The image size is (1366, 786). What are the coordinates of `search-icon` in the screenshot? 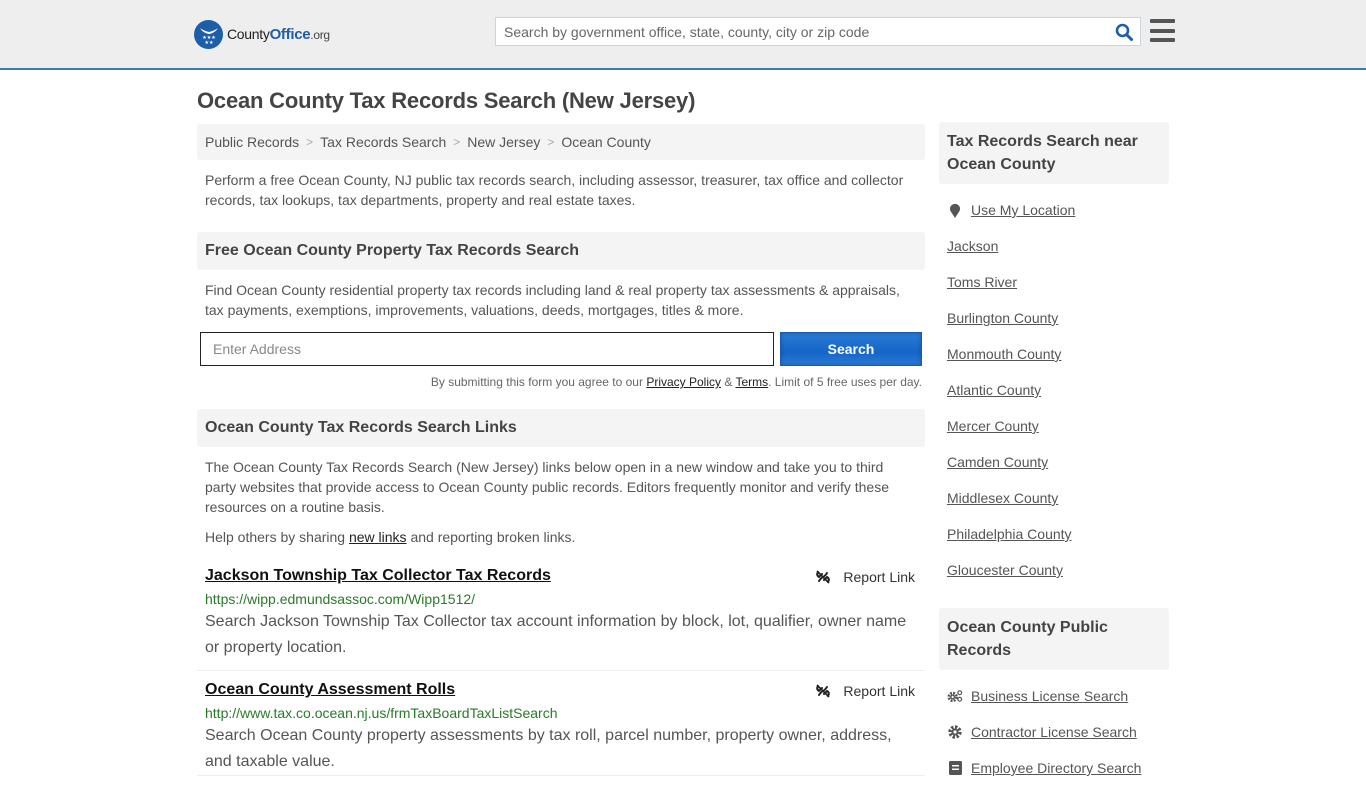 It's located at (1124, 31).